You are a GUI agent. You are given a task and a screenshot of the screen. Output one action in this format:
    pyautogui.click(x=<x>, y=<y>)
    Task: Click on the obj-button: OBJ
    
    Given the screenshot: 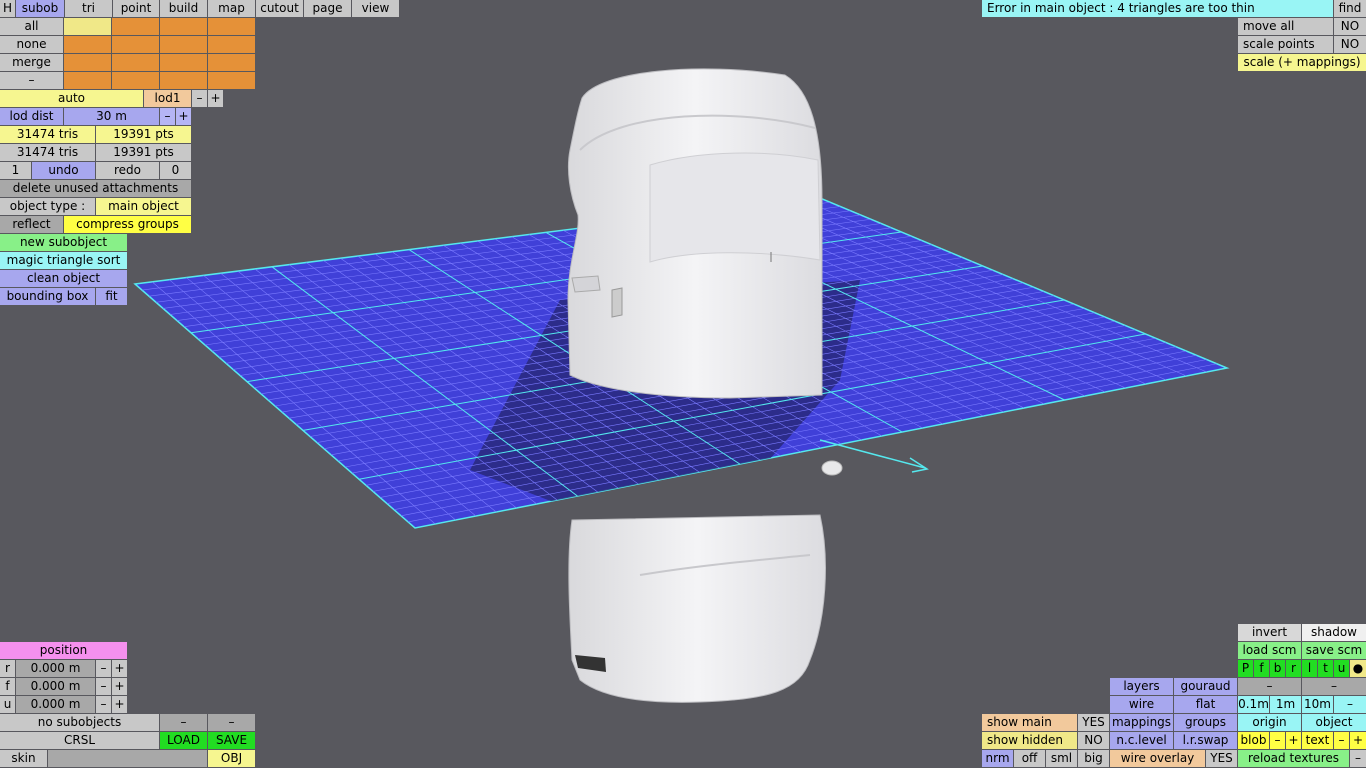 What is the action you would take?
    pyautogui.click(x=231, y=758)
    